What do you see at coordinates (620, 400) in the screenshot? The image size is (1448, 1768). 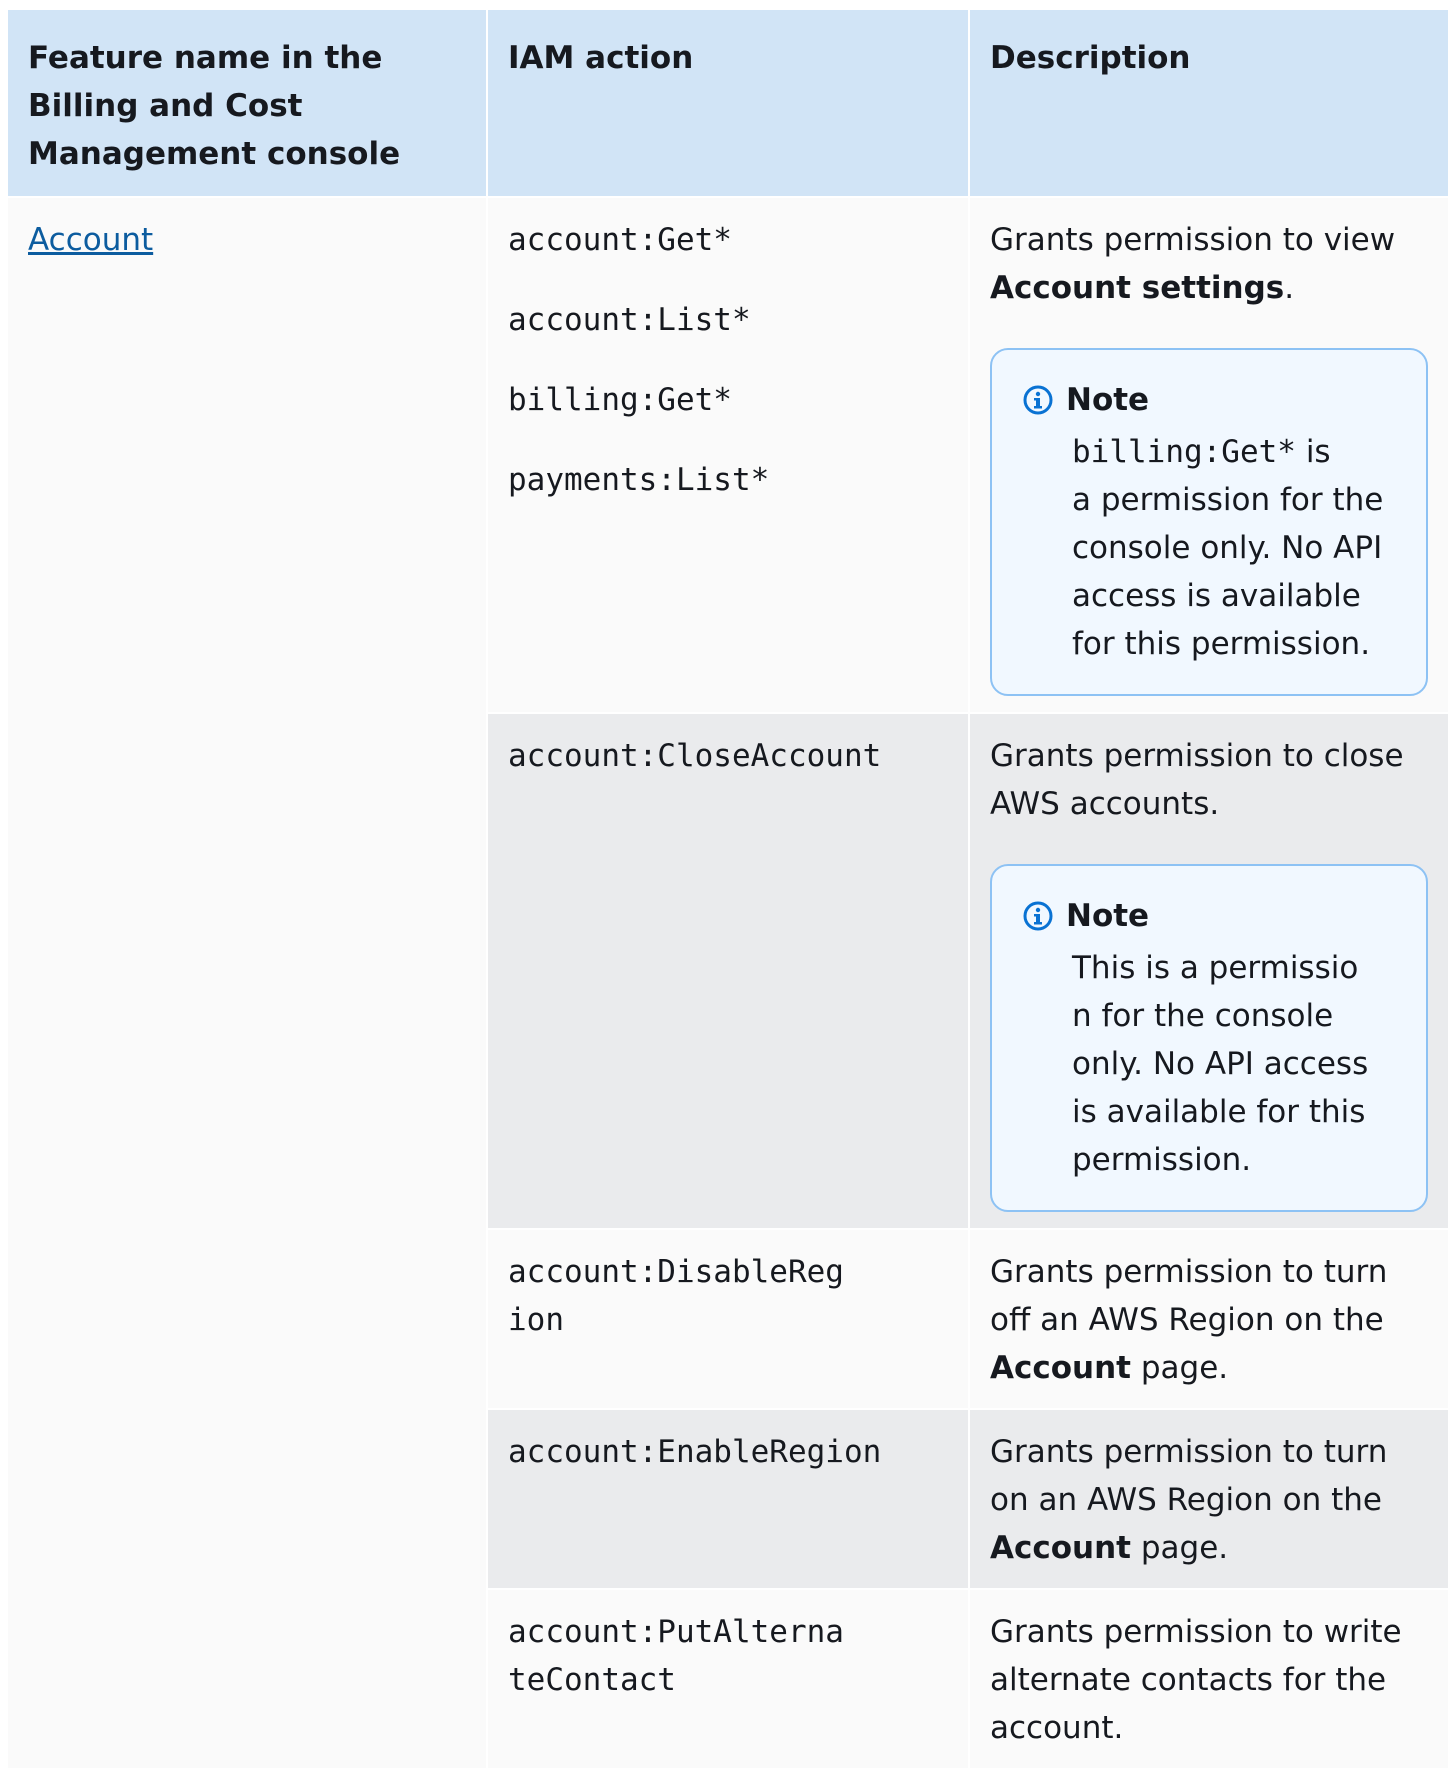 I see `iam-action: billing:Get*` at bounding box center [620, 400].